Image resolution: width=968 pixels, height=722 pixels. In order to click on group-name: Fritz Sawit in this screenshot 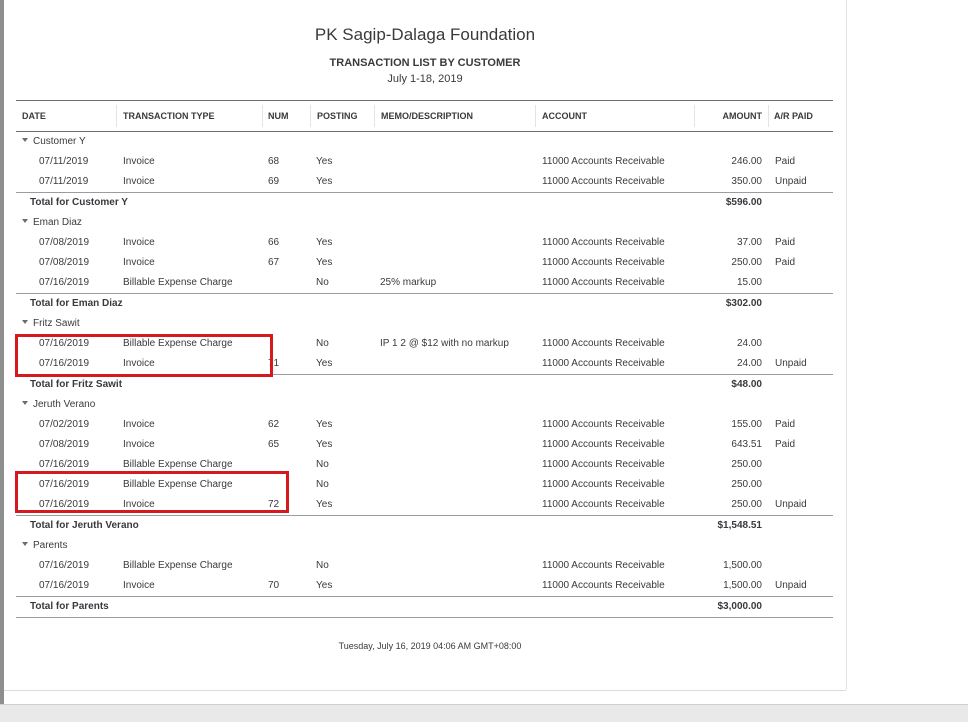, I will do `click(51, 324)`.